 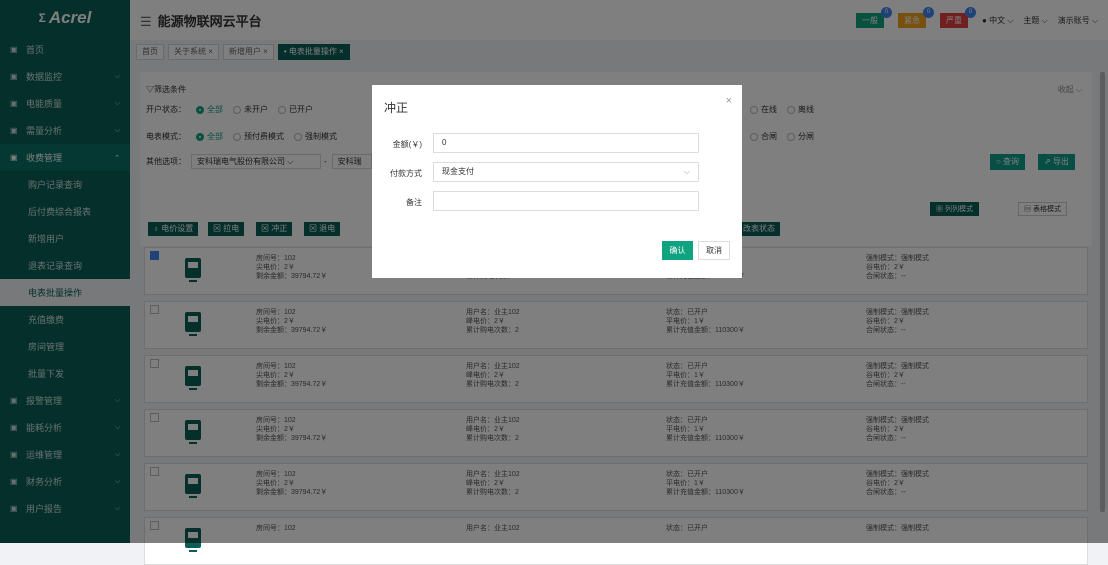 I want to click on modal-title: 冲正, so click(x=396, y=108).